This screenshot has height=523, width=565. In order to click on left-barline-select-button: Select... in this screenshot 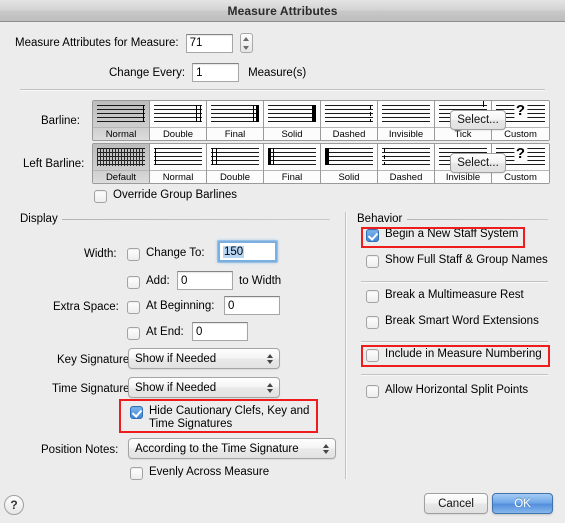, I will do `click(478, 163)`.